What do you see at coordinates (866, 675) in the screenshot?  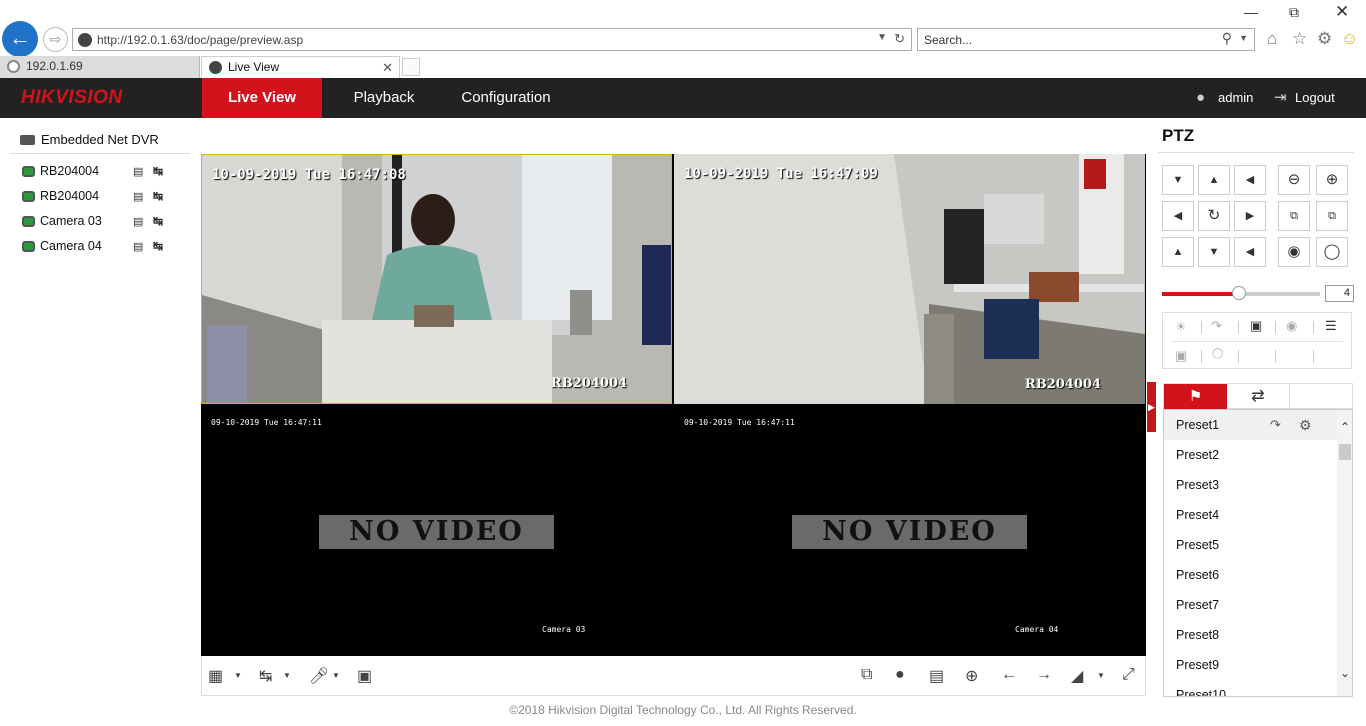 I see `stop-all-preview-icon: ⧉` at bounding box center [866, 675].